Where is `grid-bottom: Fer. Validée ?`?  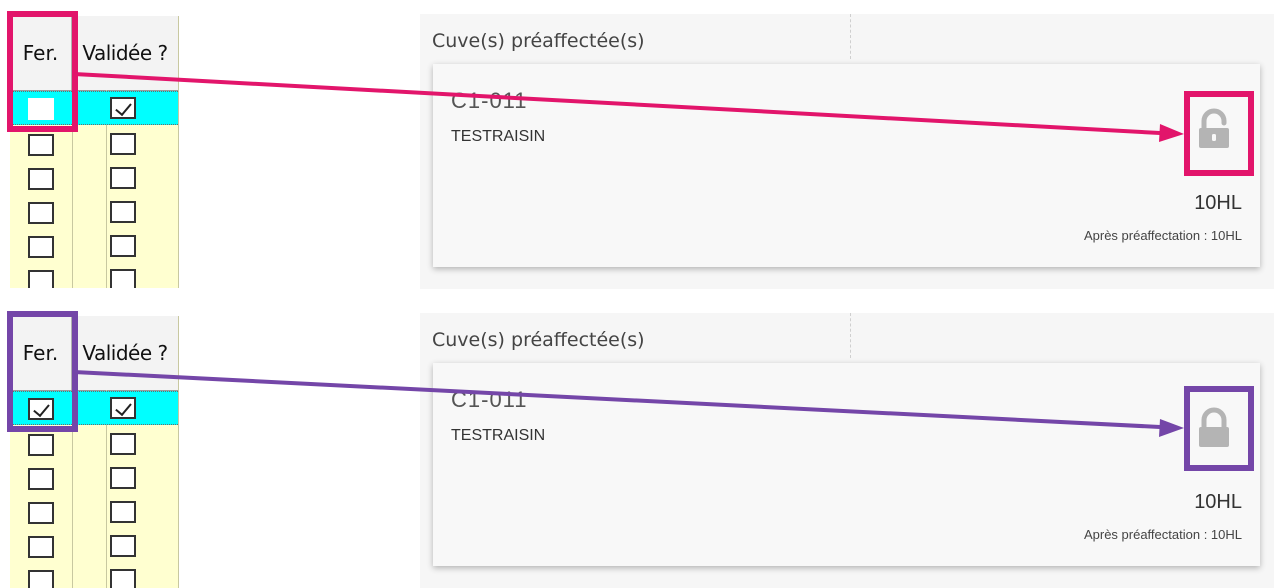 grid-bottom: Fer. Validée ? is located at coordinates (94, 452).